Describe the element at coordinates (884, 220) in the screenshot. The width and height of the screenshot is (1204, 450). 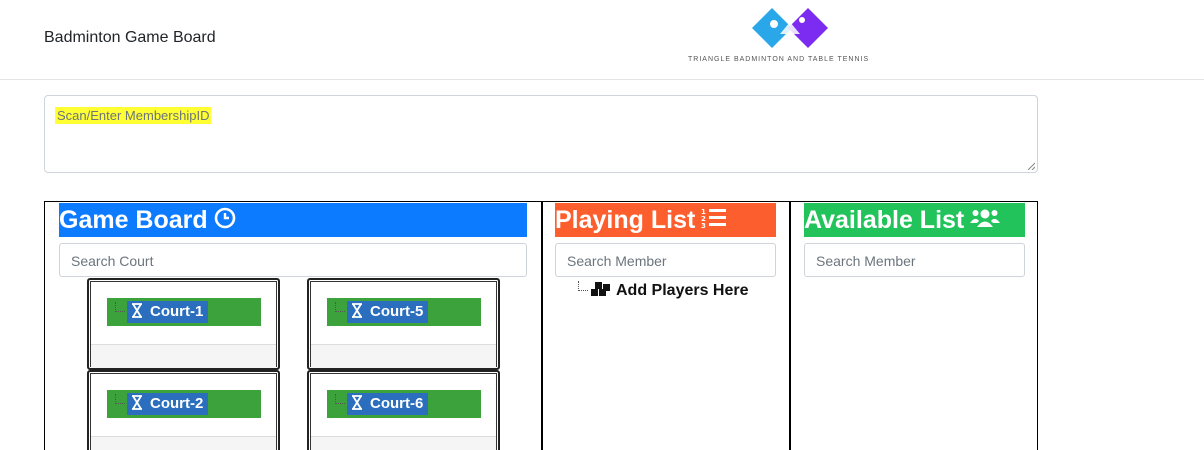
I see `available-list-title-text: Available List` at that location.